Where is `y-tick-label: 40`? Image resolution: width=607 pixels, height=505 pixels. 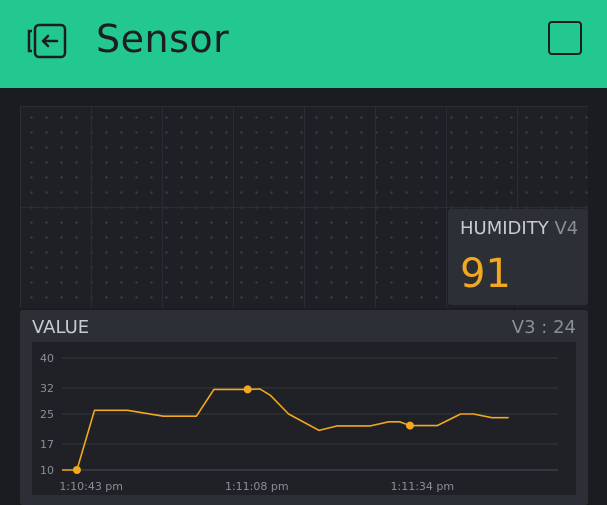
y-tick-label: 40 is located at coordinates (47, 358).